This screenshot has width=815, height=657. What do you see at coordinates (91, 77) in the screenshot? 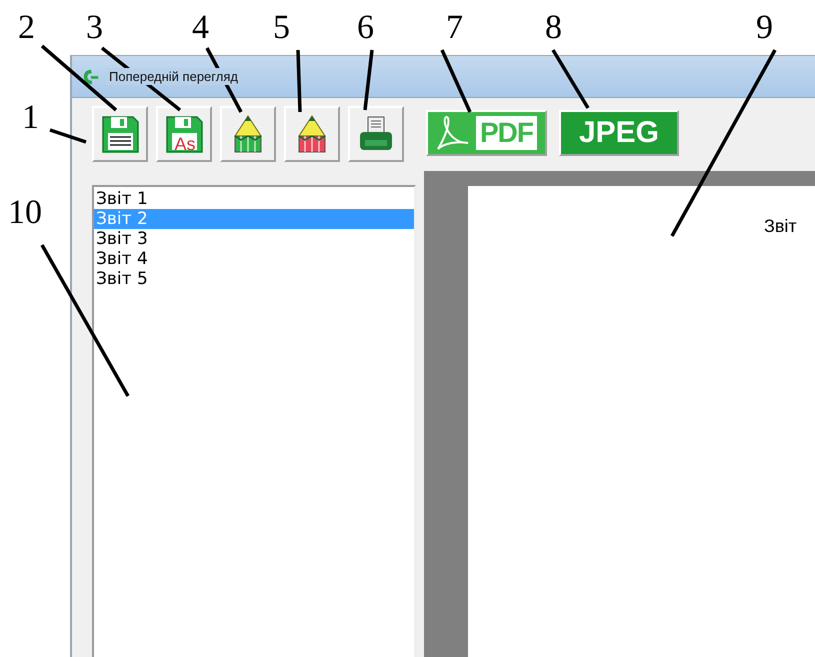
I see `leaf-icon` at bounding box center [91, 77].